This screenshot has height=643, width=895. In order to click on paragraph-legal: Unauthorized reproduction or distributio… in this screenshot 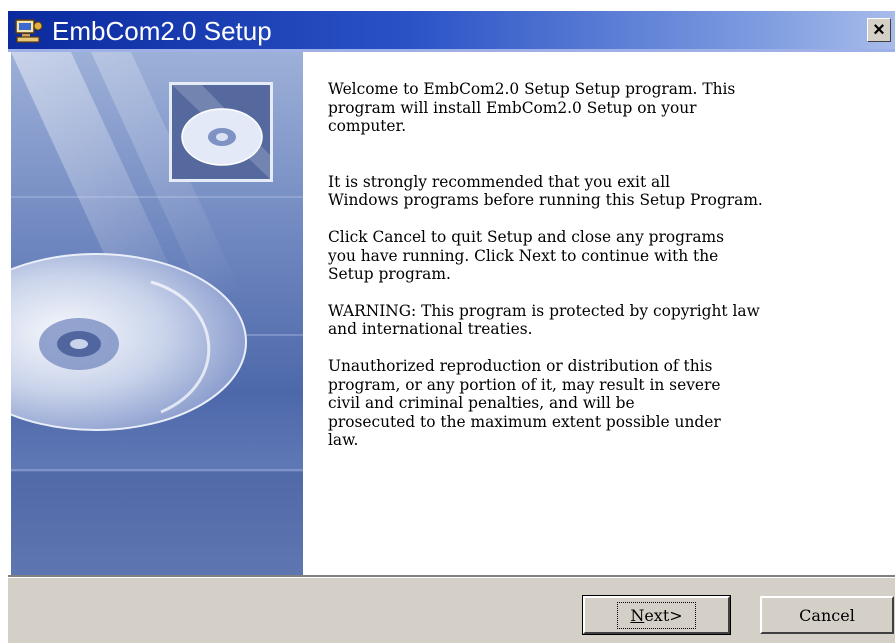, I will do `click(524, 403)`.